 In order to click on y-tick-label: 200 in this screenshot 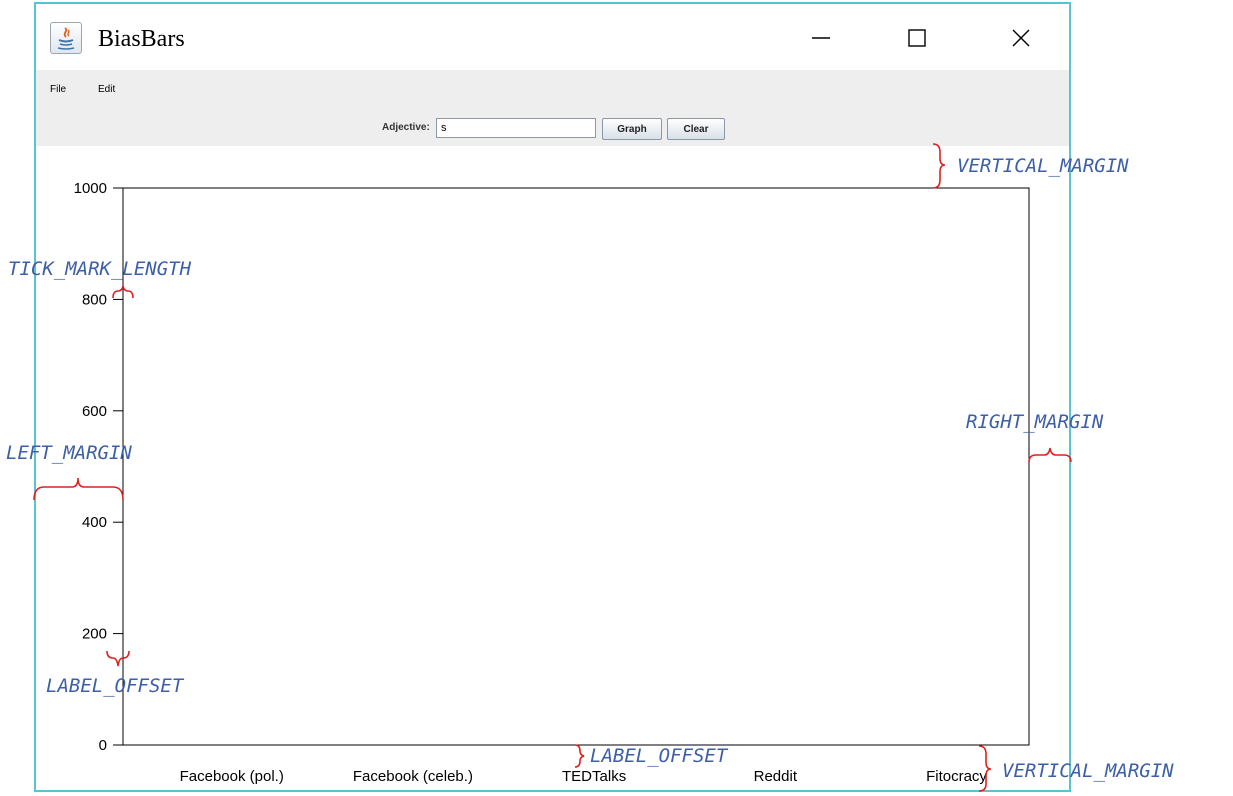, I will do `click(94, 634)`.